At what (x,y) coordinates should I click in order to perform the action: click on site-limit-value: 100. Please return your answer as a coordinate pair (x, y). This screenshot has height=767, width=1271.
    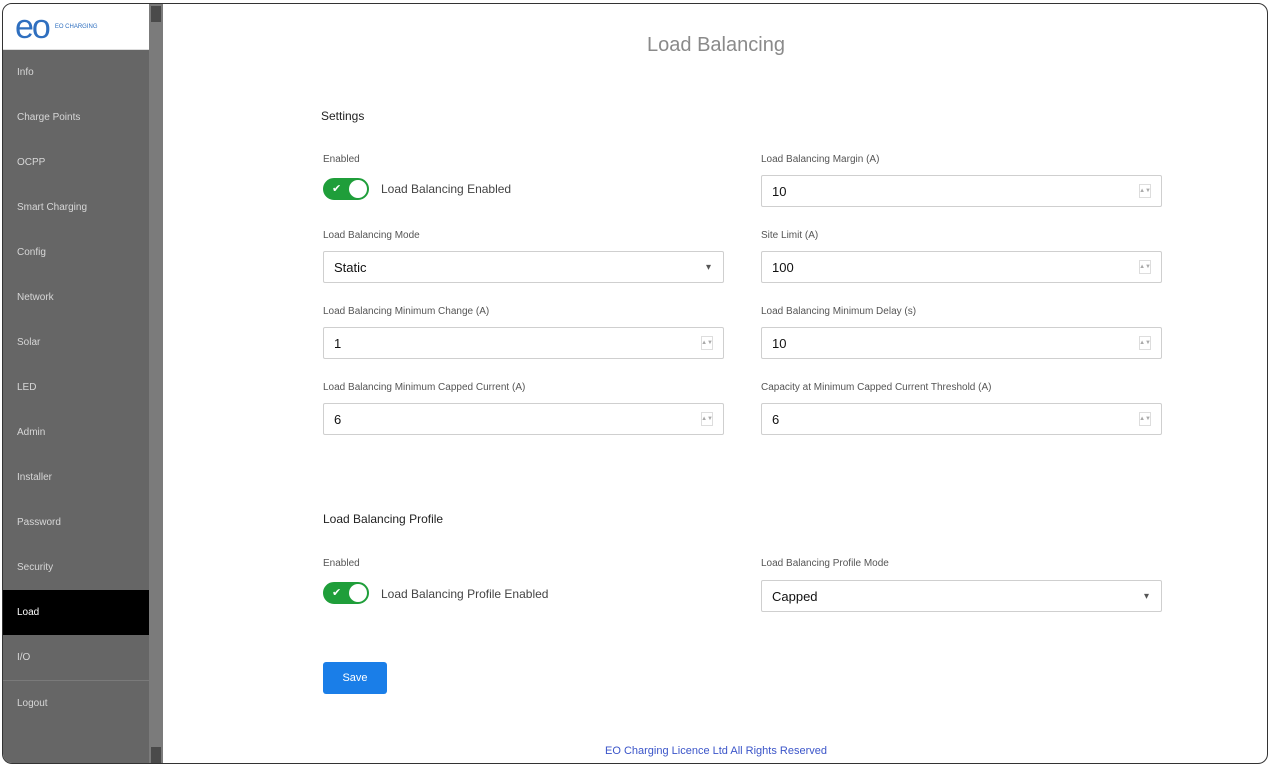
    Looking at the image, I should click on (783, 267).